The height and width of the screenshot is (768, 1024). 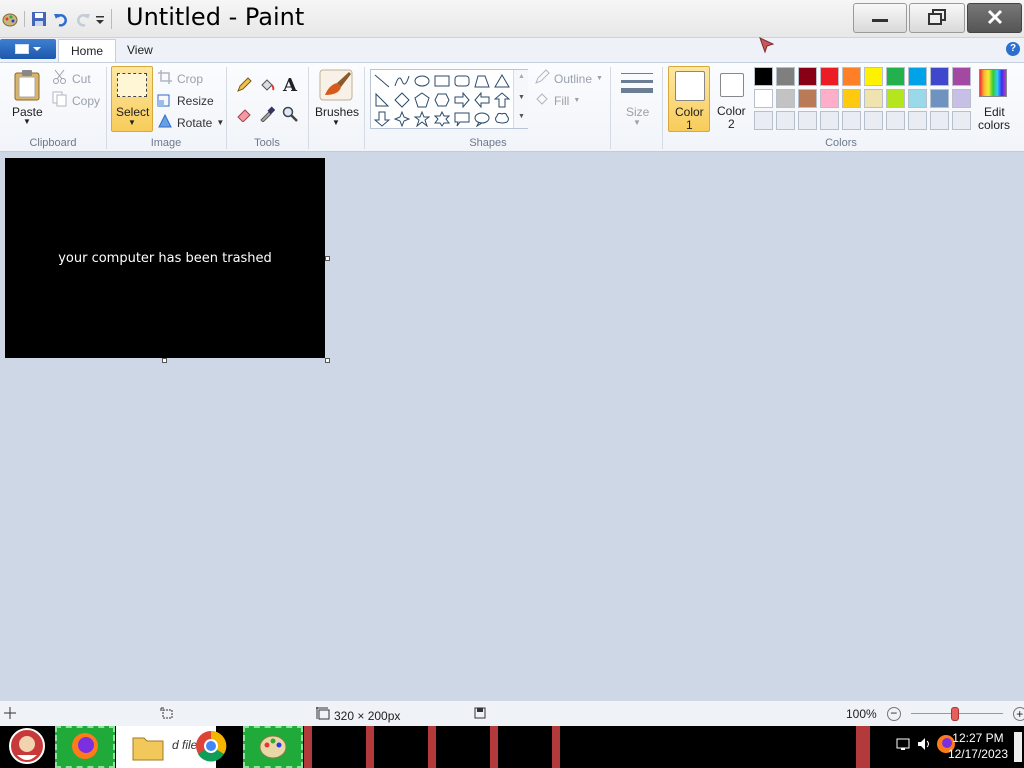 I want to click on color-1-button: Color 1, so click(x=689, y=99).